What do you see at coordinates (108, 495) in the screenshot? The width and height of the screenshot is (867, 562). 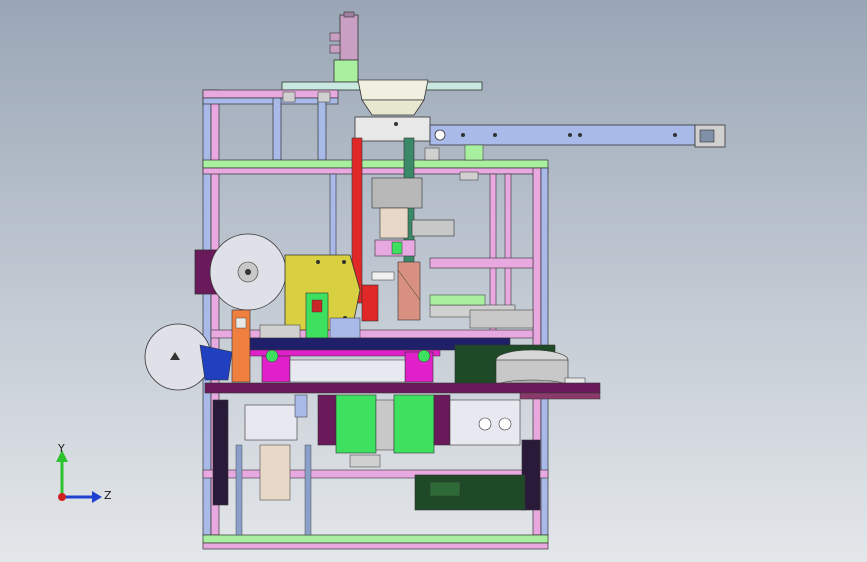 I see `triad-z-label: Z` at bounding box center [108, 495].